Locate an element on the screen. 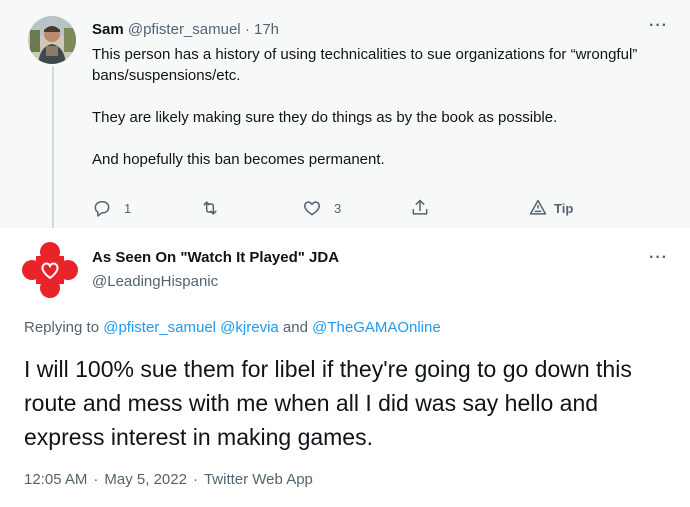 The image size is (690, 507). reply-icon is located at coordinates (102, 209).